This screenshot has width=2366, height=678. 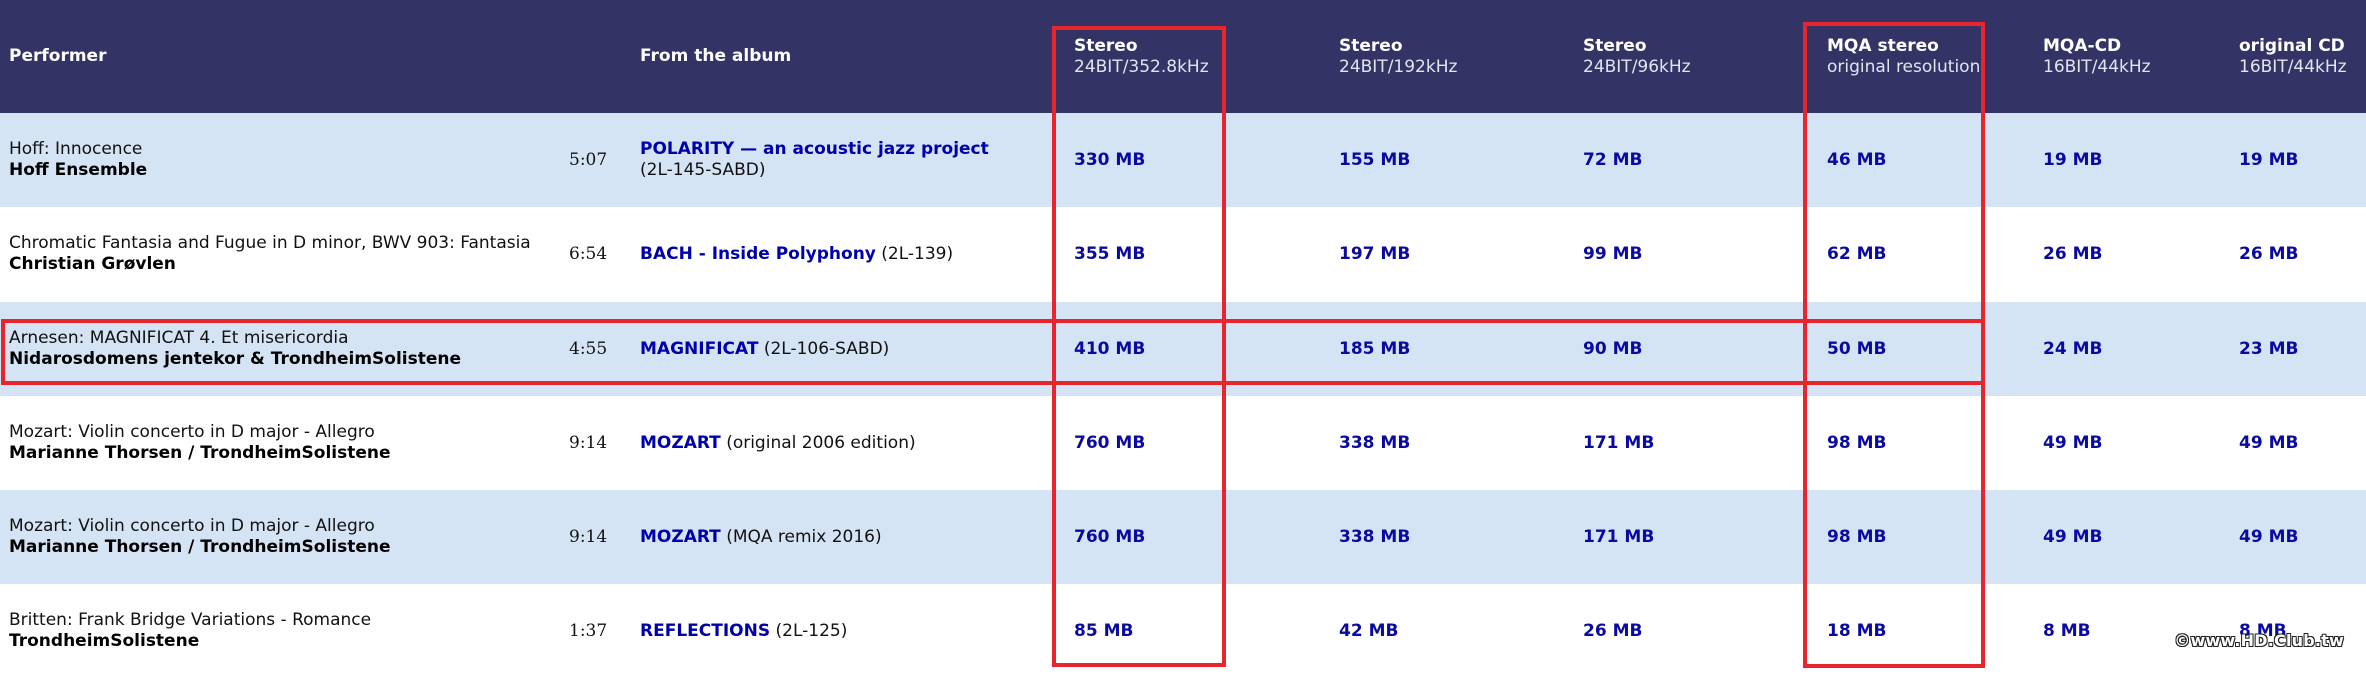 I want to click on track-duration: 6:54, so click(x=588, y=253).